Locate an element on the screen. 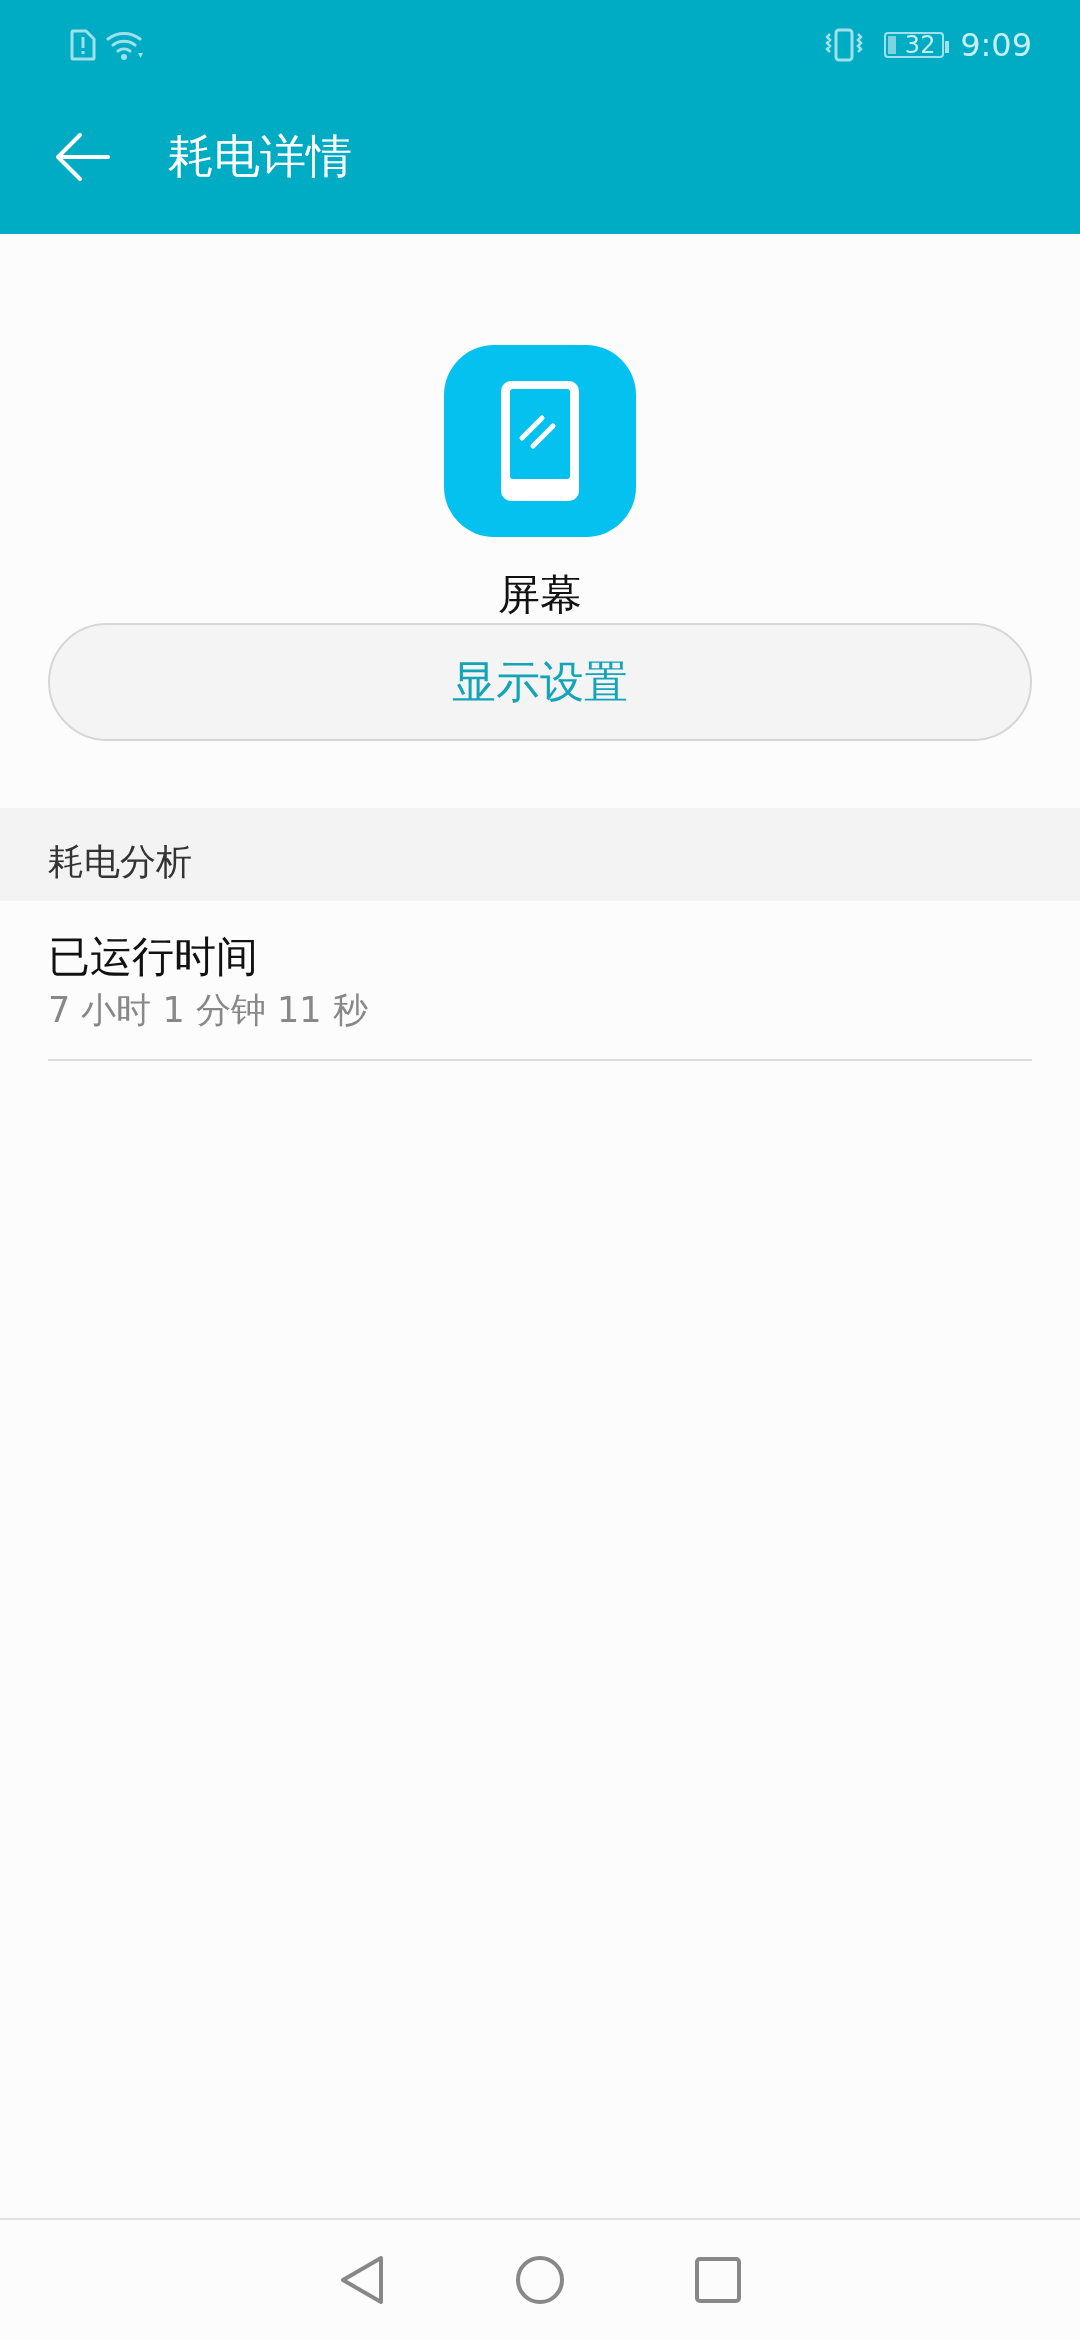 Image resolution: width=1080 pixels, height=2340 pixels. page-title: 耗电详情 is located at coordinates (260, 156).